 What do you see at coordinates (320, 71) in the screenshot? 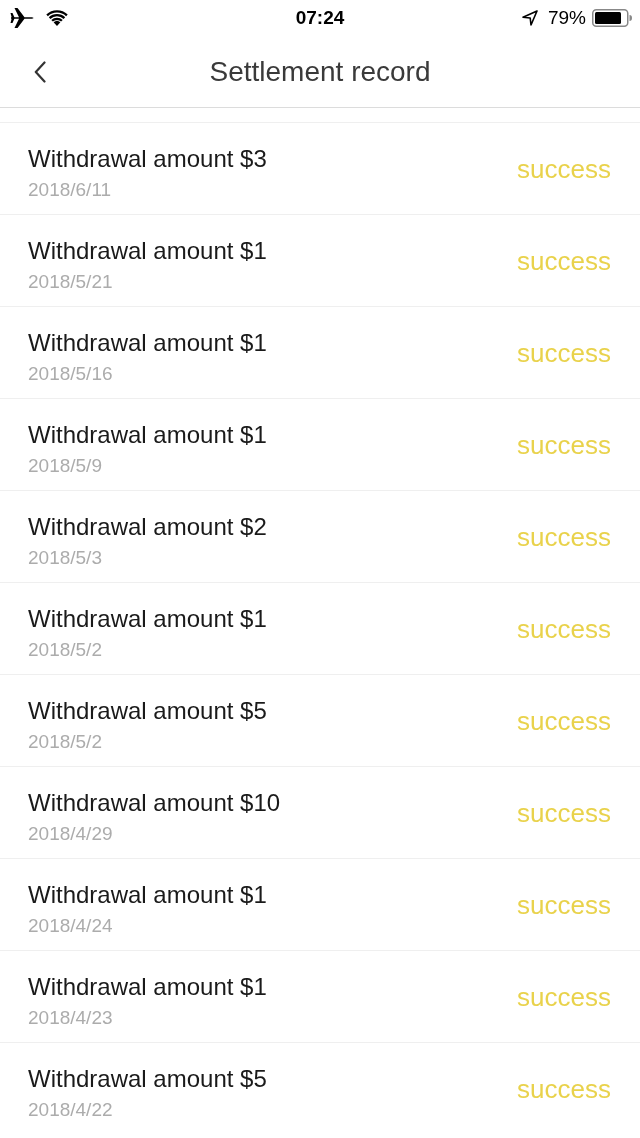
I see `page-title: Settlement record` at bounding box center [320, 71].